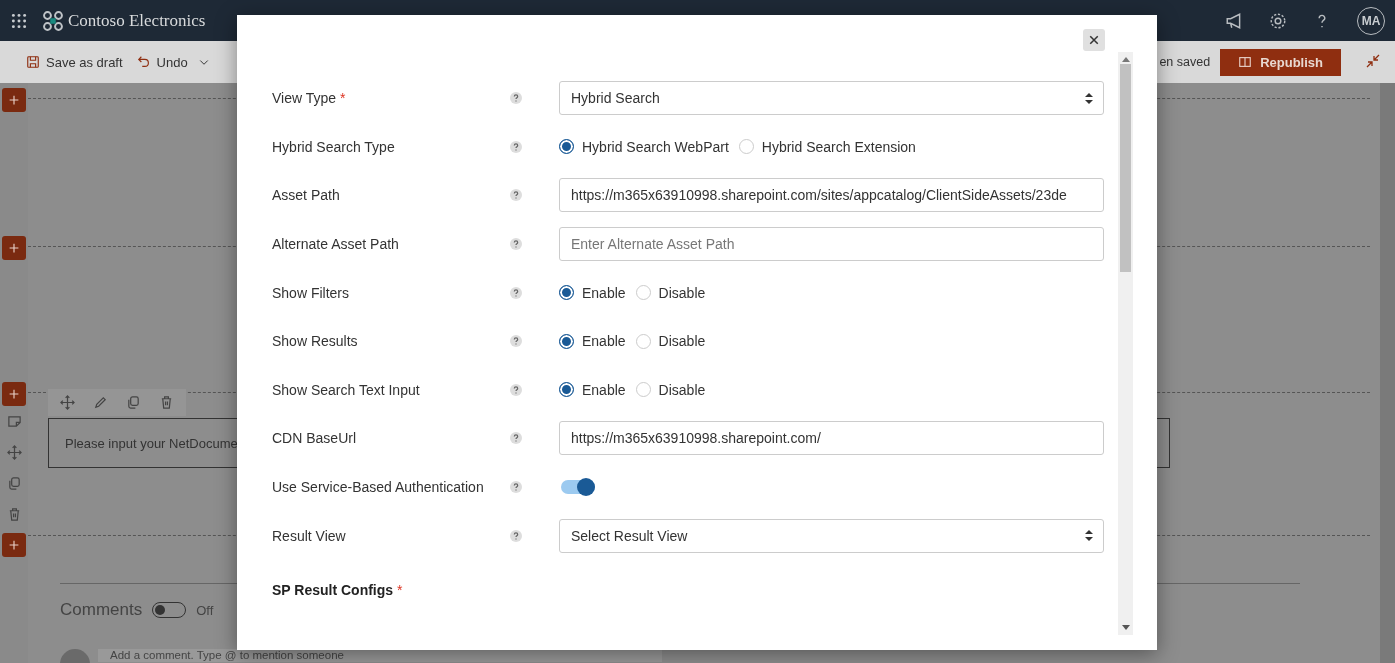  What do you see at coordinates (19, 20) in the screenshot?
I see `app-launcher-icon` at bounding box center [19, 20].